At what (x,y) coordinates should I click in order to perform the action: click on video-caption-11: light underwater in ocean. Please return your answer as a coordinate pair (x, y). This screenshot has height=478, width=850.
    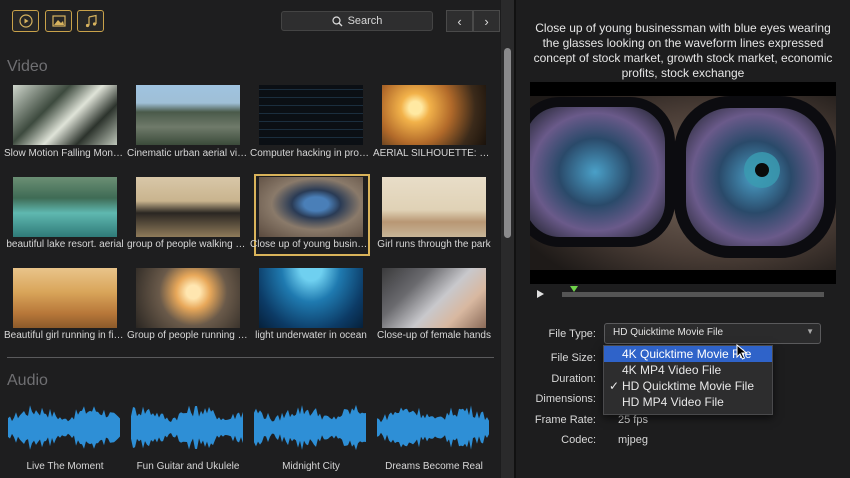
    Looking at the image, I should click on (311, 335).